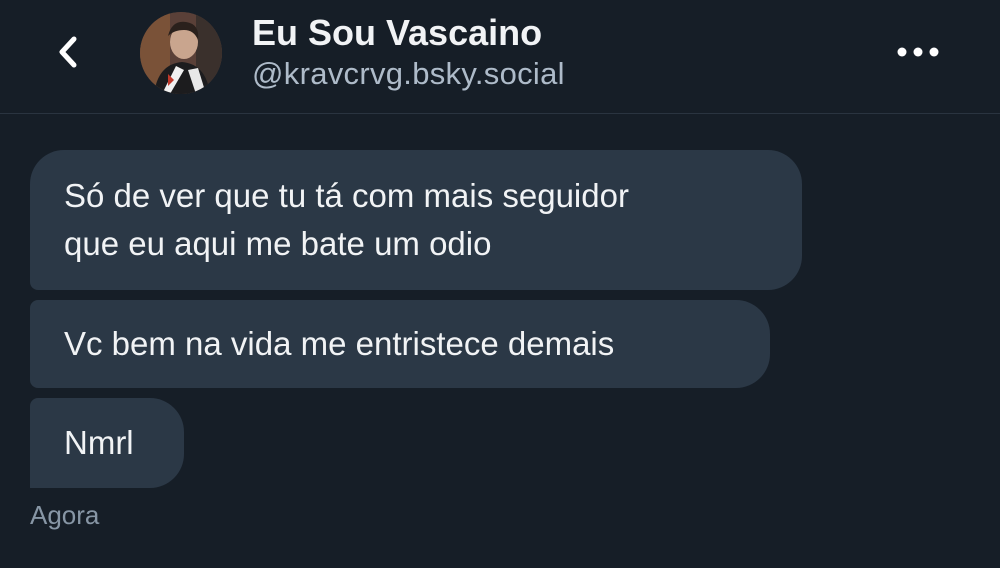 The height and width of the screenshot is (568, 1000). I want to click on display-name: Eu Sou Vascaino, so click(397, 33).